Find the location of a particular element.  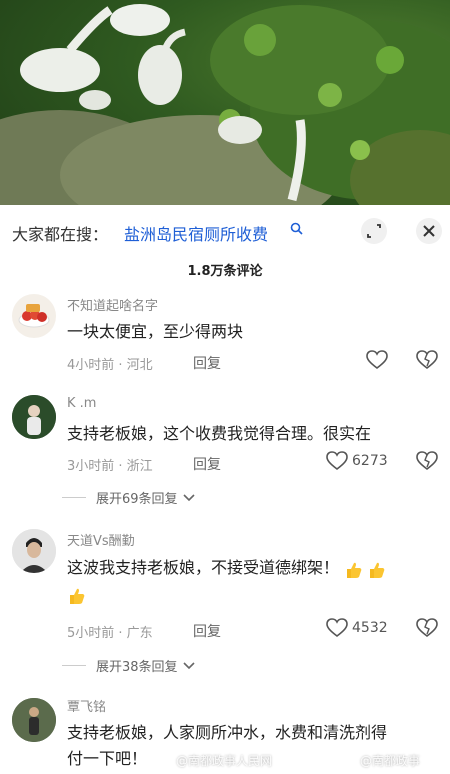

watermark: @南都政事人民网 is located at coordinates (224, 761).